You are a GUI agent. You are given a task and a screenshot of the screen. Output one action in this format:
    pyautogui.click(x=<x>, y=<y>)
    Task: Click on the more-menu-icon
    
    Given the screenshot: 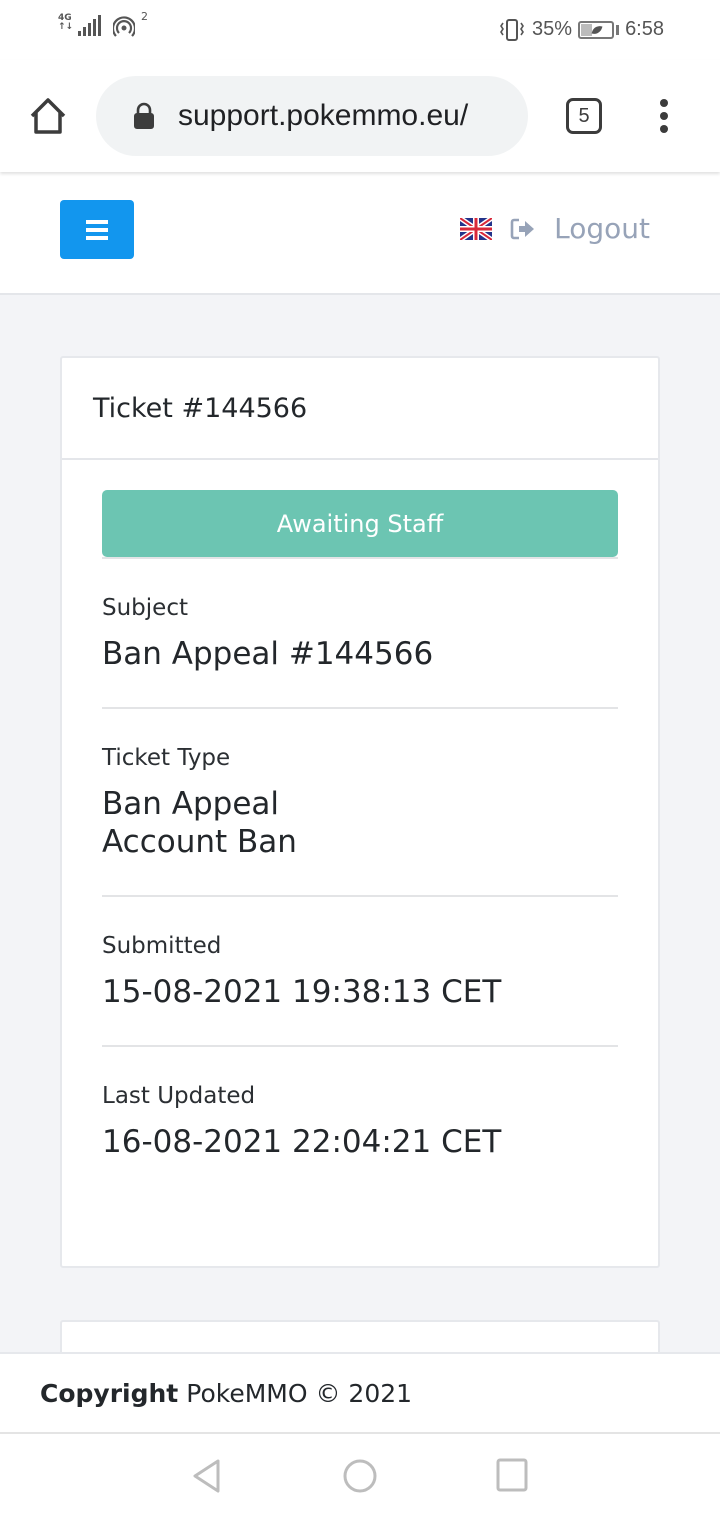 What is the action you would take?
    pyautogui.click(x=664, y=116)
    